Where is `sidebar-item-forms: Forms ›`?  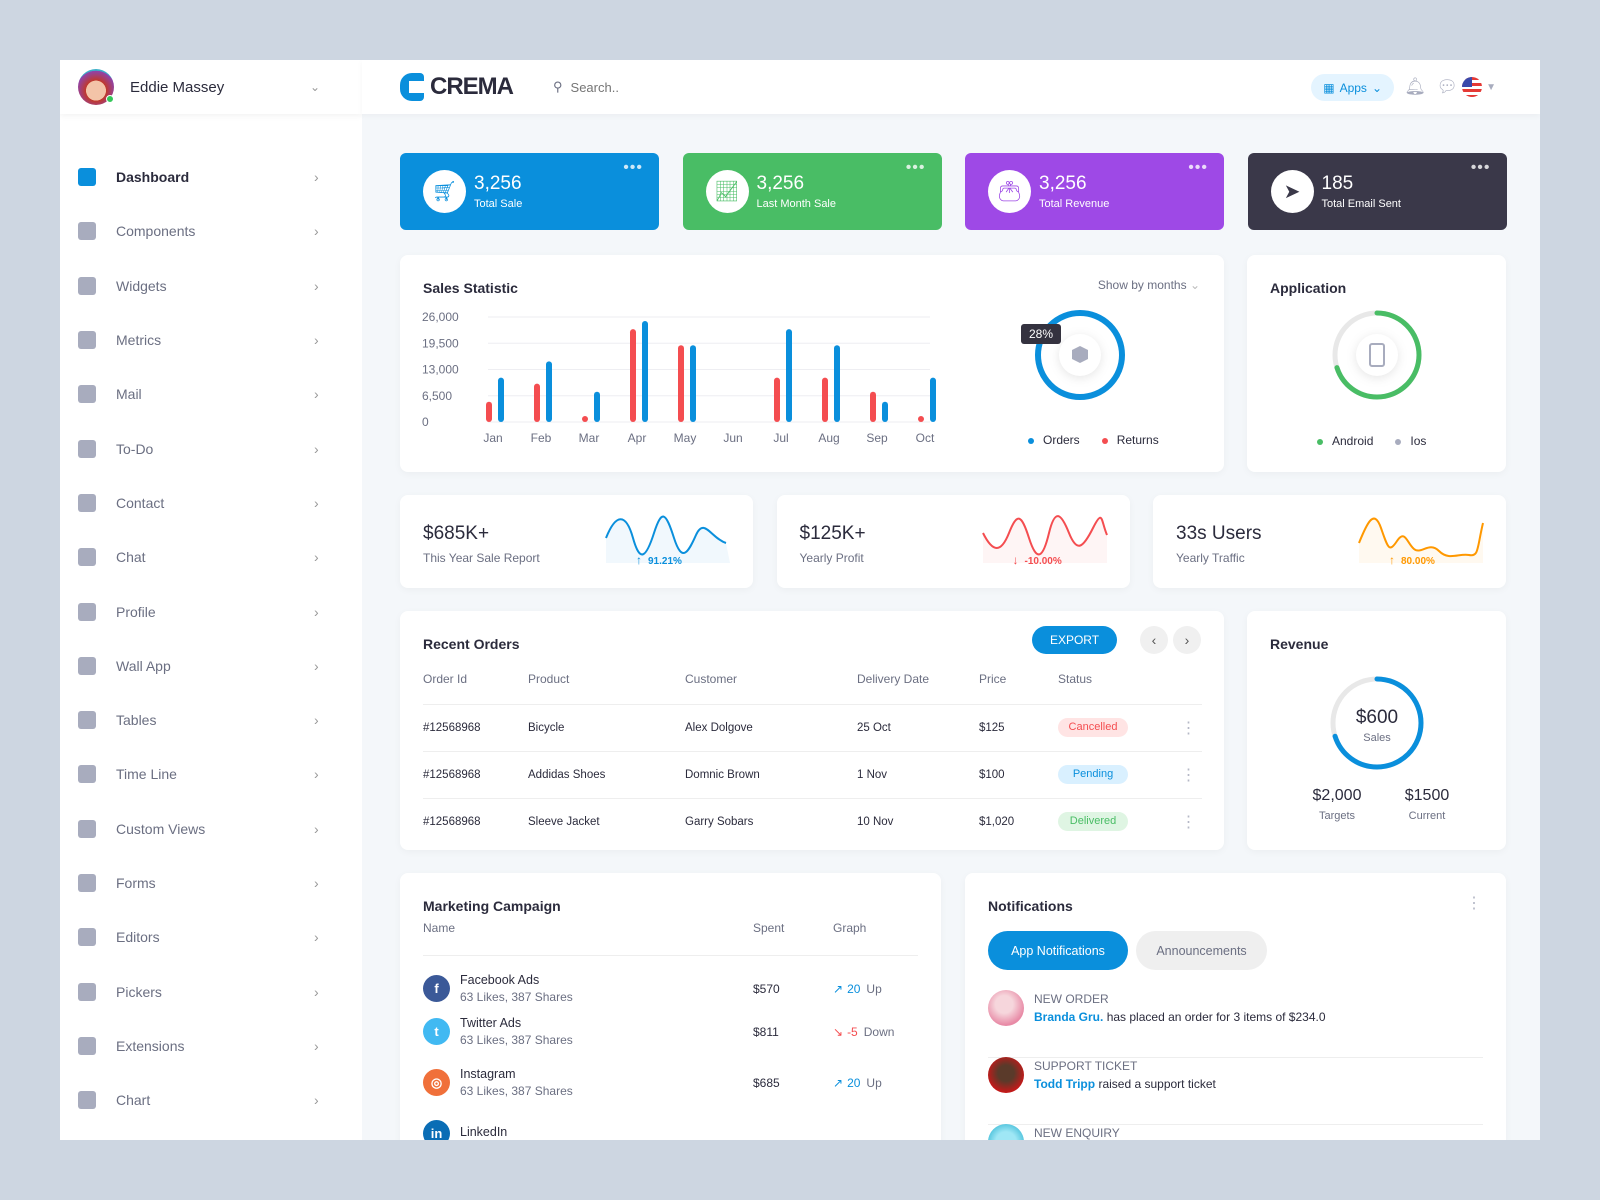
sidebar-item-forms: Forms › is located at coordinates (211, 883).